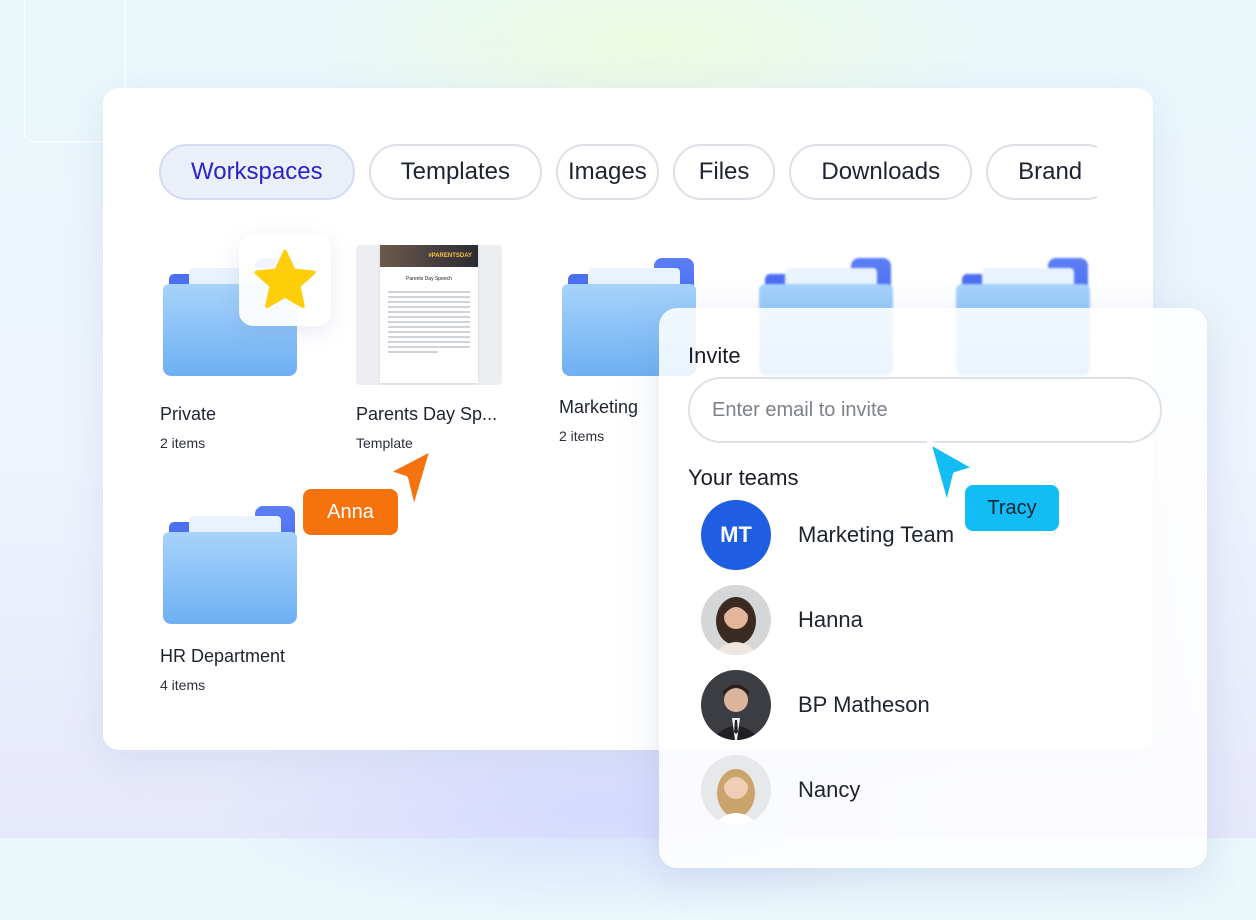 This screenshot has width=1256, height=920. I want to click on tab-templates: Templates, so click(455, 172).